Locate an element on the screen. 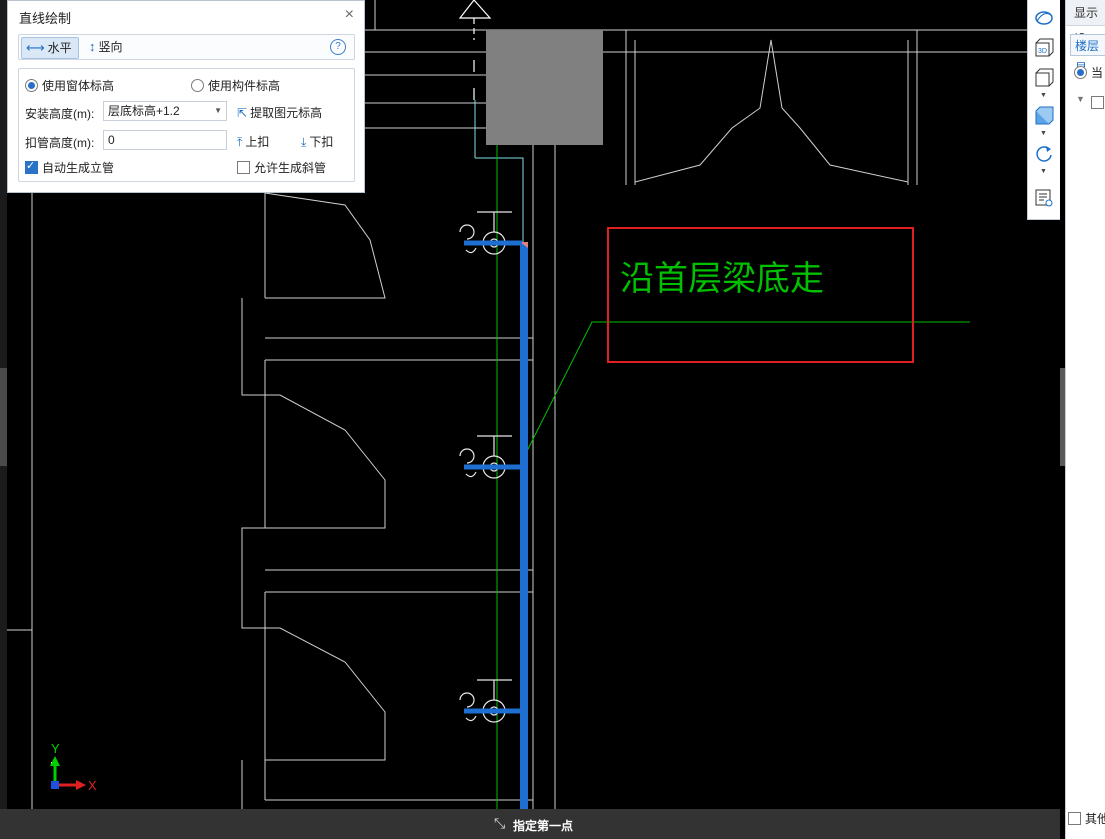 The width and height of the screenshot is (1105, 839). buckle-down-icon: ⤓ is located at coordinates (304, 142).